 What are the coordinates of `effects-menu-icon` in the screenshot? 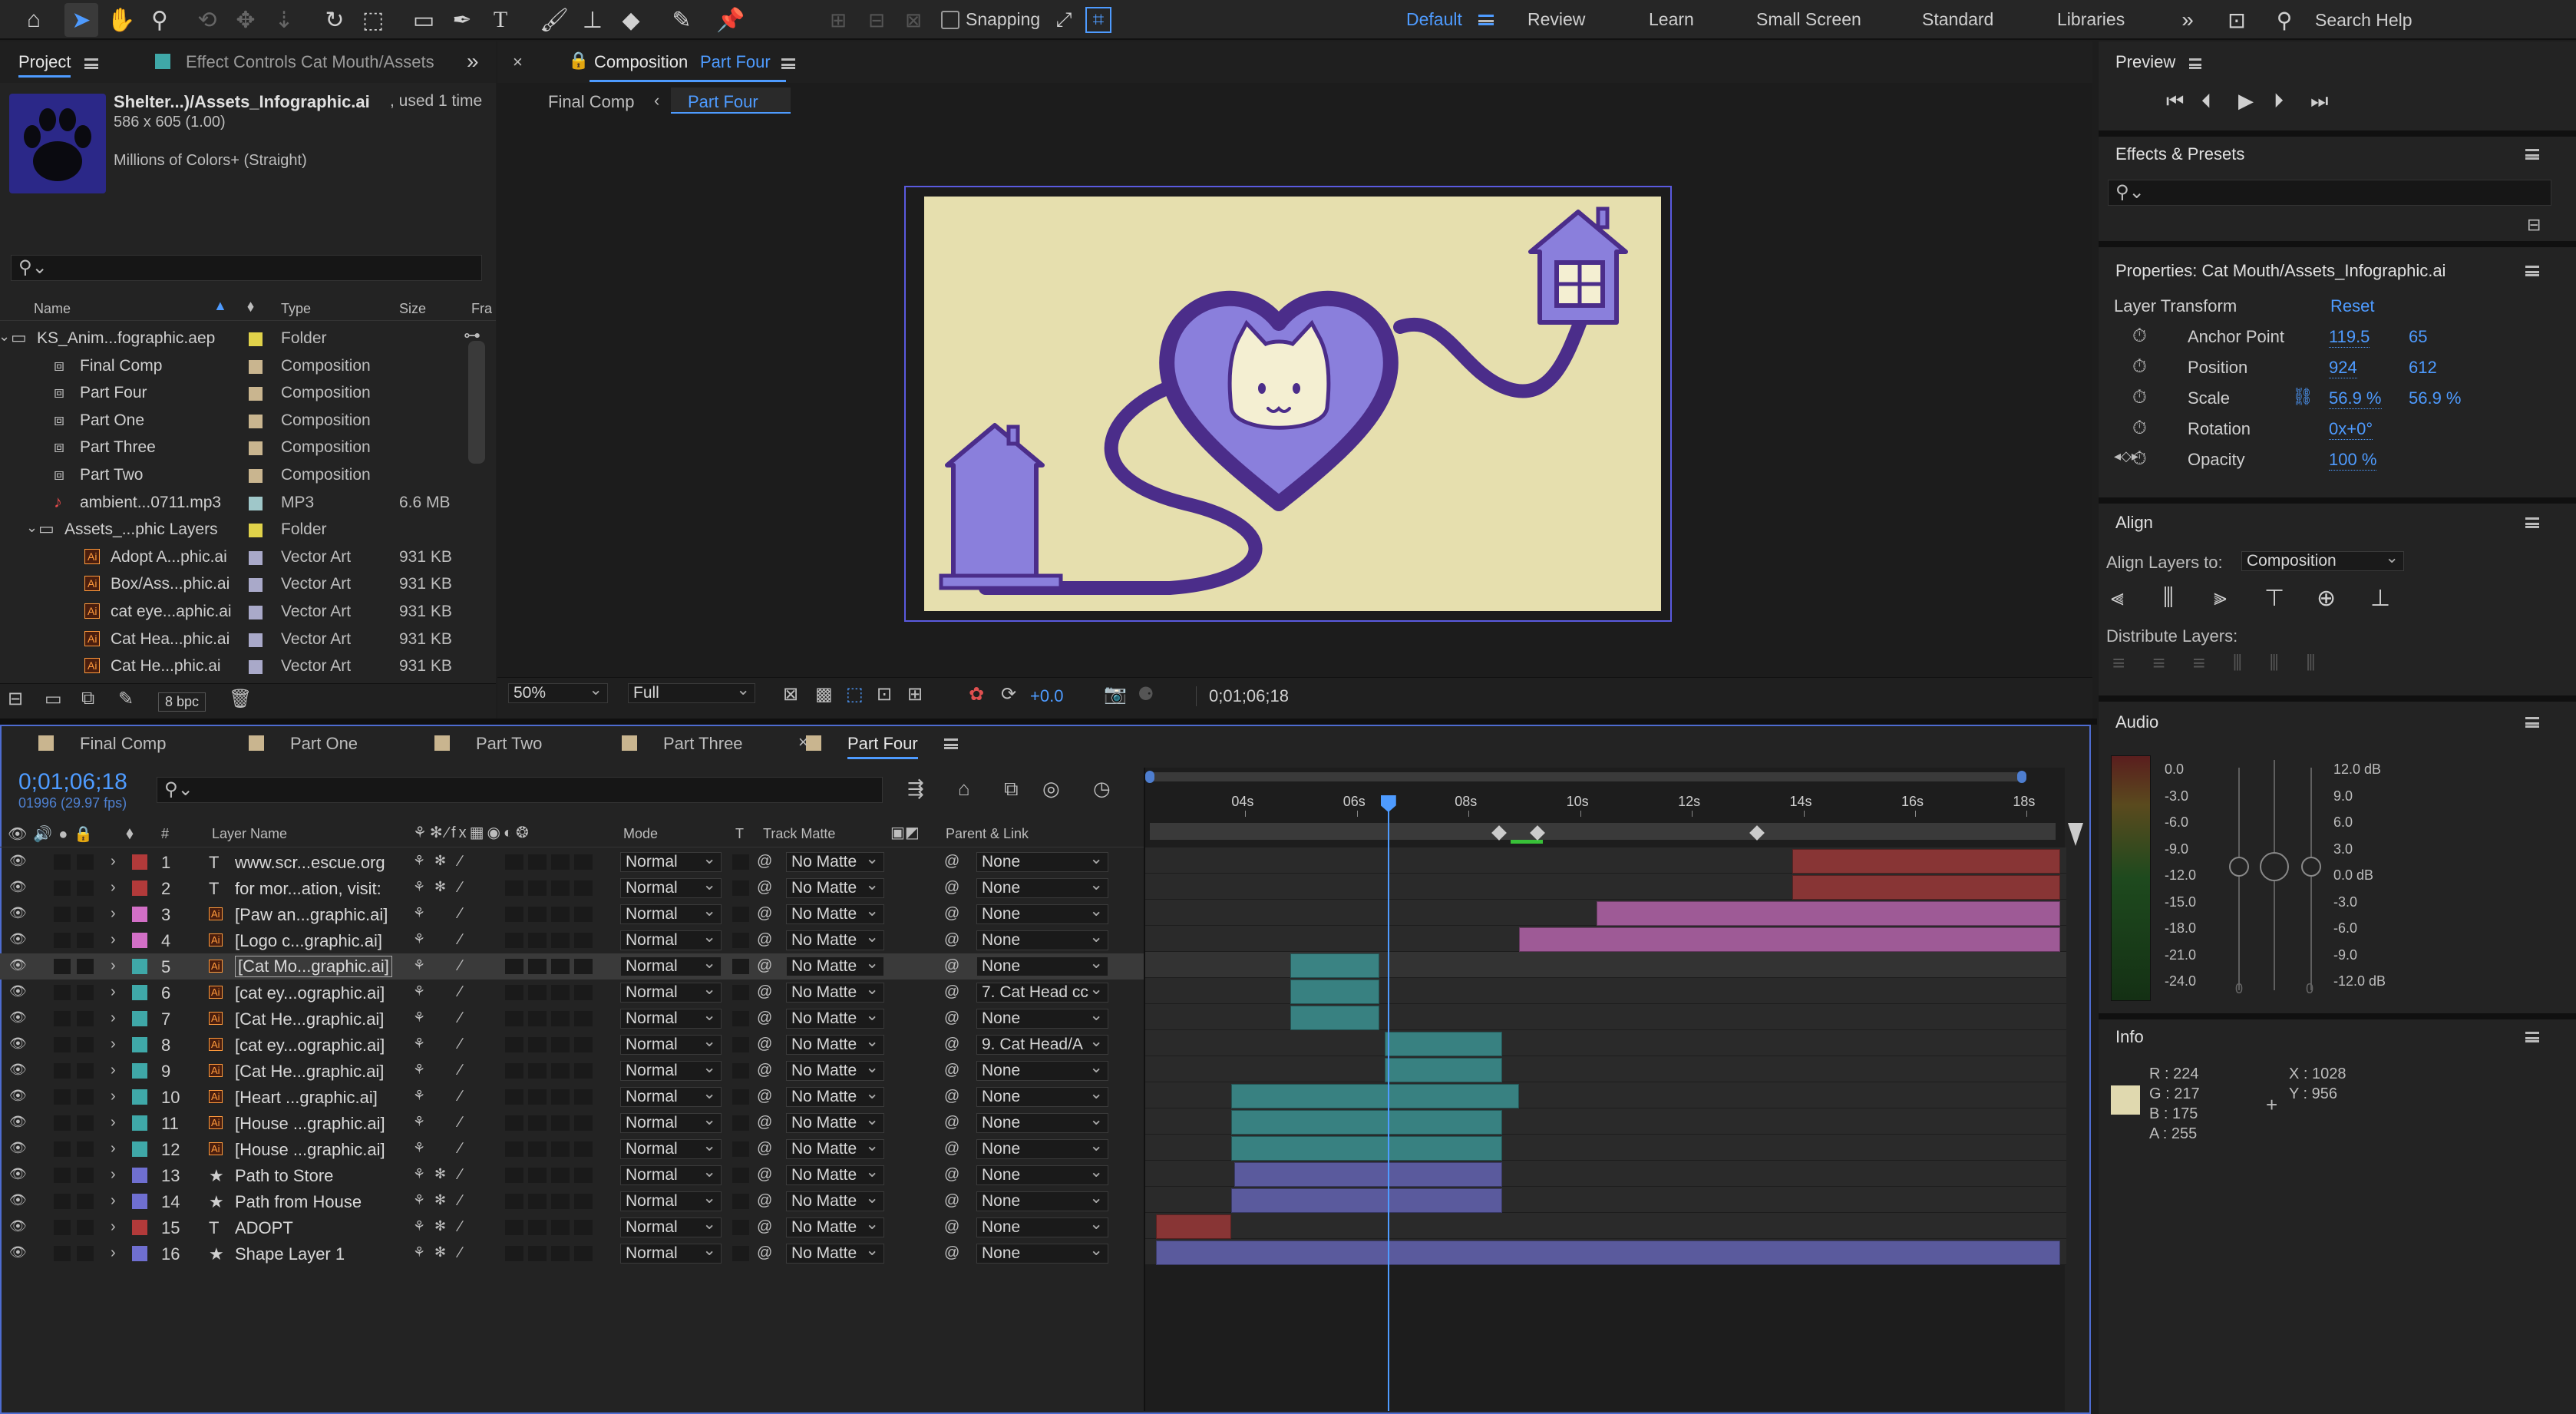 It's located at (2532, 154).